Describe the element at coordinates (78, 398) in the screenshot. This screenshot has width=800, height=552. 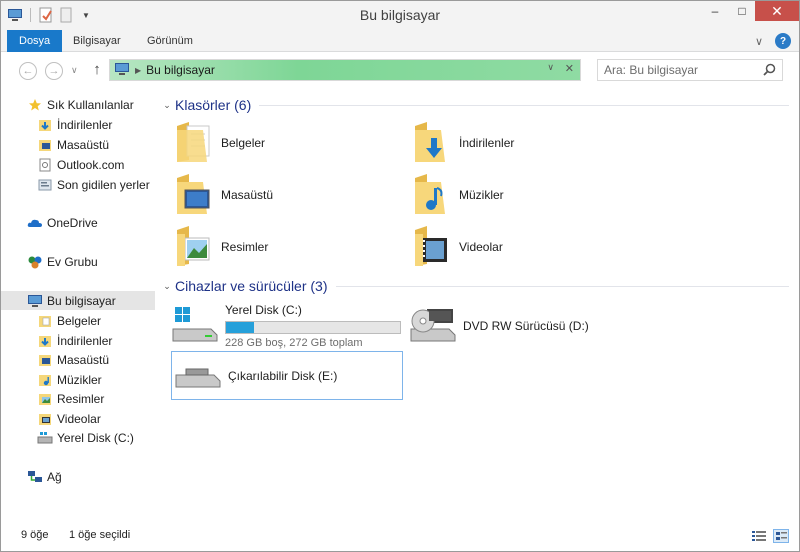
I see `nav-item-pictures: Resimler` at that location.